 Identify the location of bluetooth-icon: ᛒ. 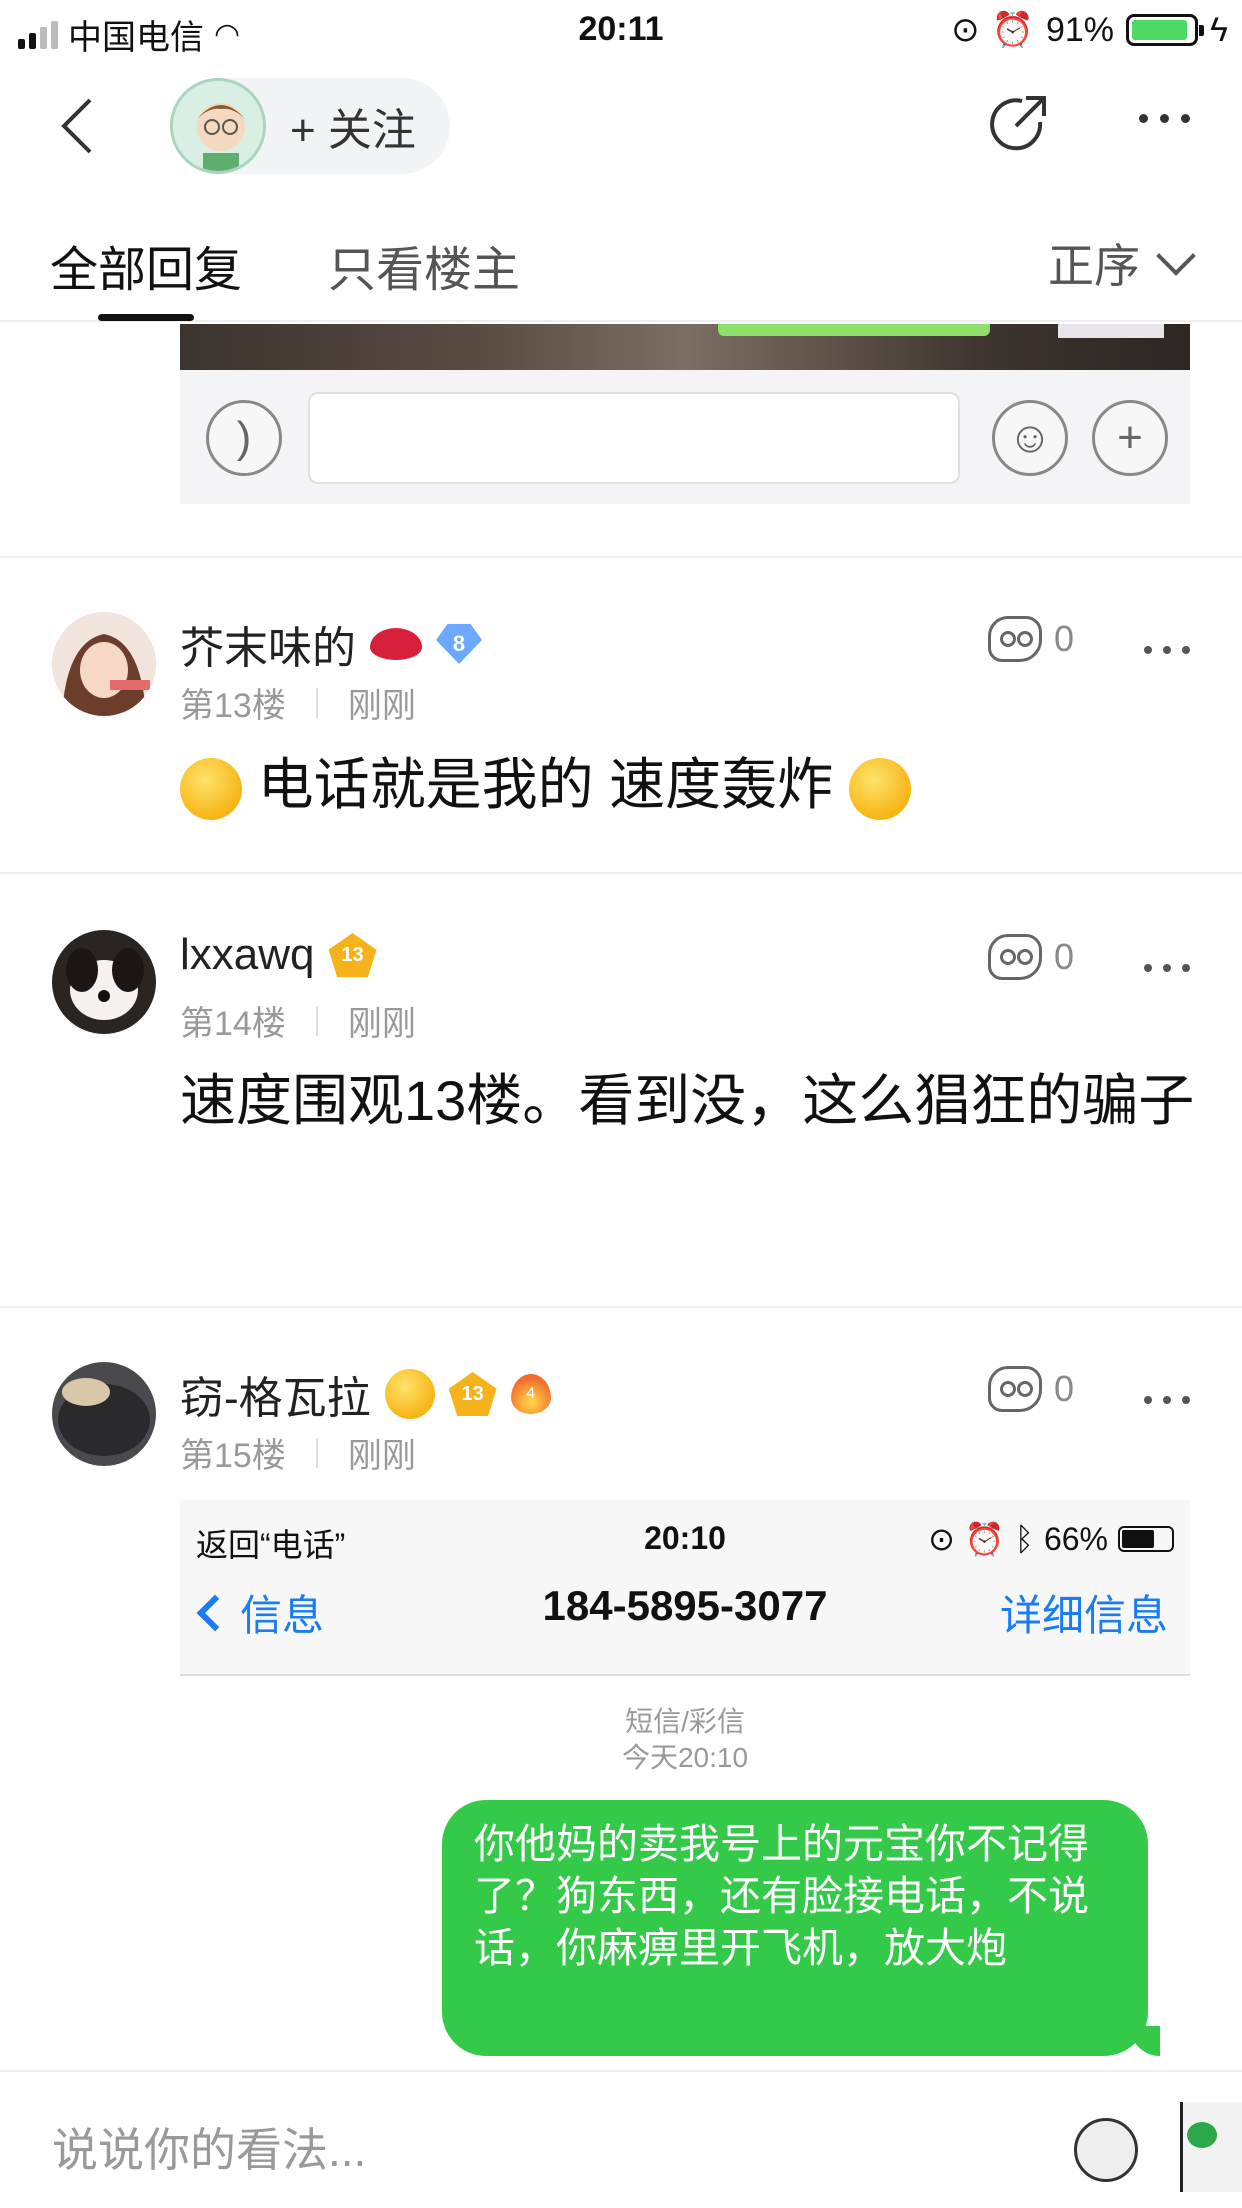
(1024, 1538).